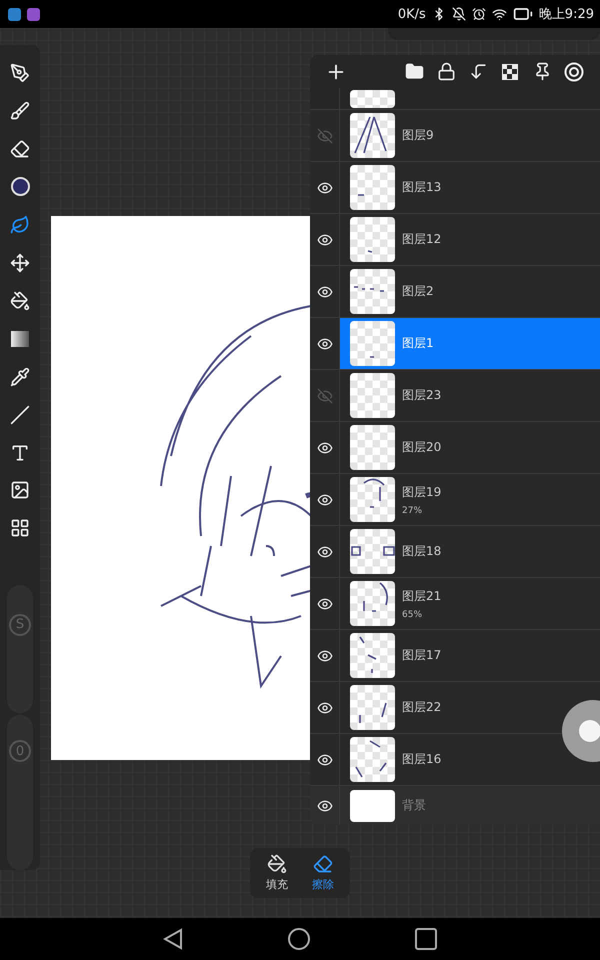  I want to click on grid-icon, so click(20, 528).